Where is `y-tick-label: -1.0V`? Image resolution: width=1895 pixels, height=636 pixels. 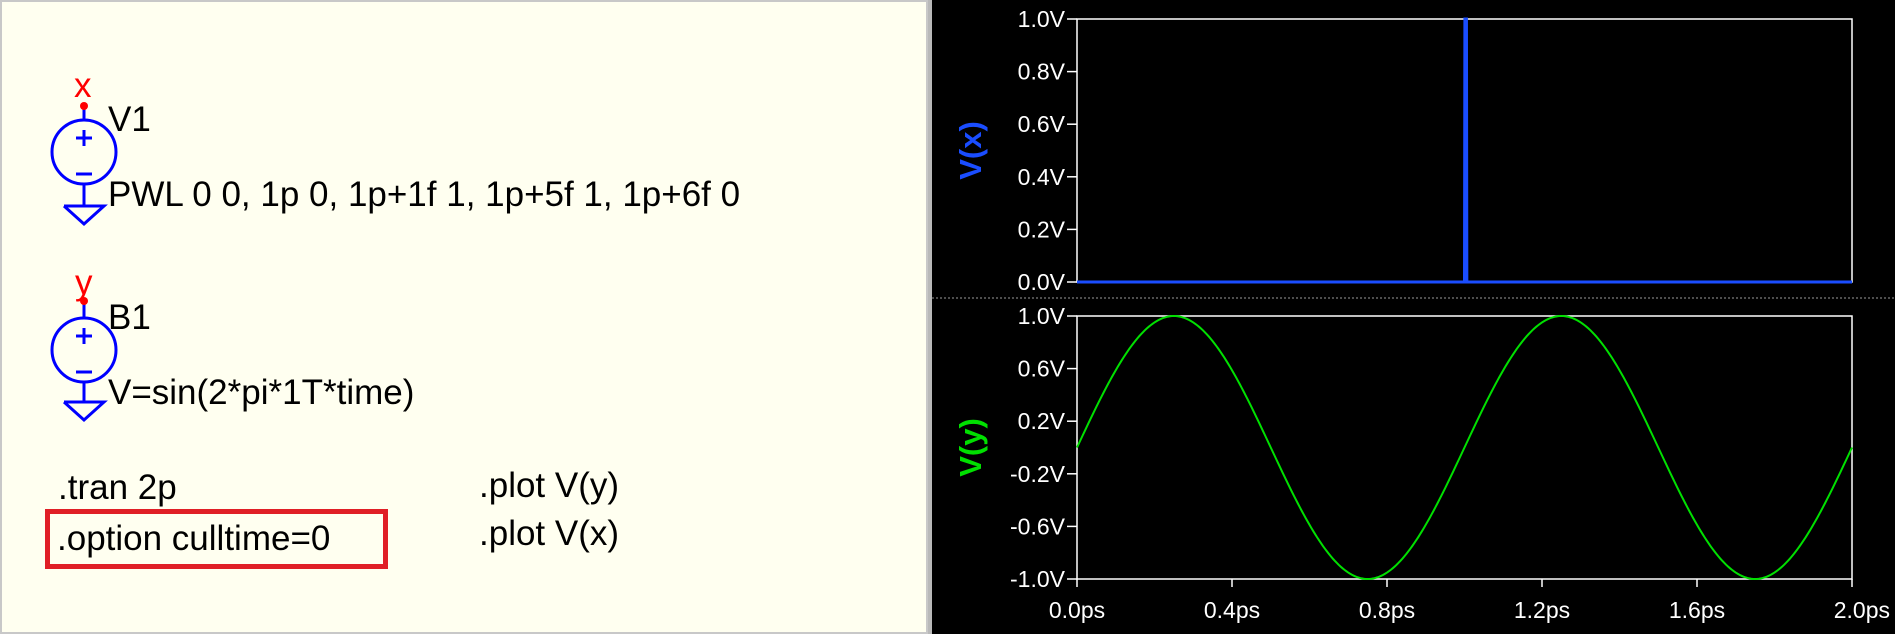
y-tick-label: -1.0V is located at coordinates (1038, 579).